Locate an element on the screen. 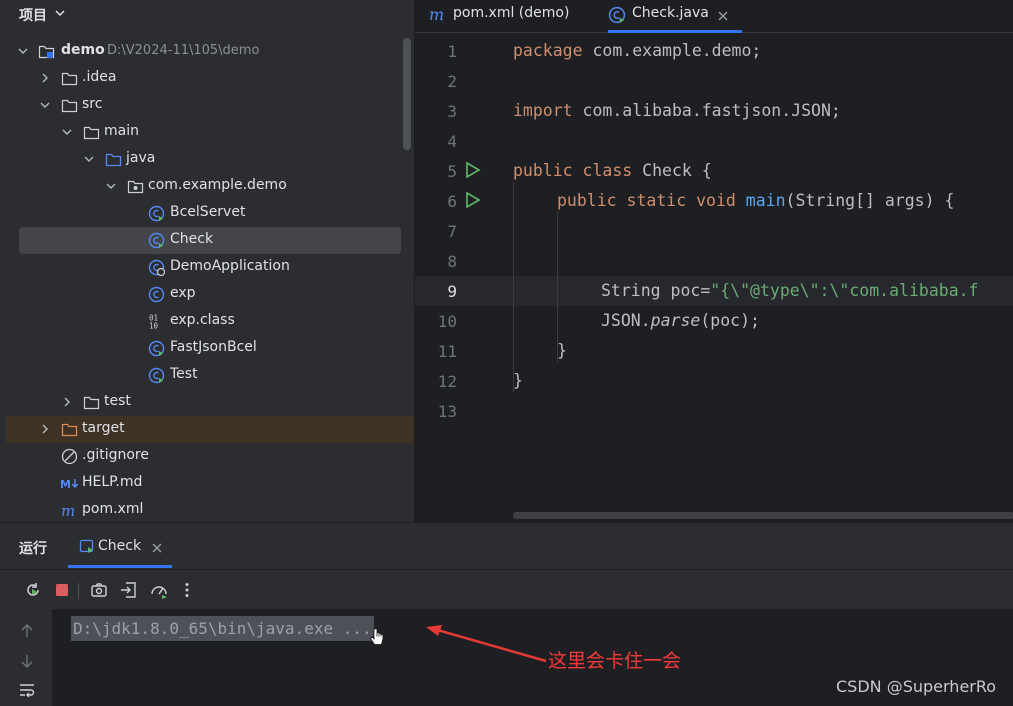 This screenshot has height=706, width=1013. tree-item-test-folder: test is located at coordinates (207, 402).